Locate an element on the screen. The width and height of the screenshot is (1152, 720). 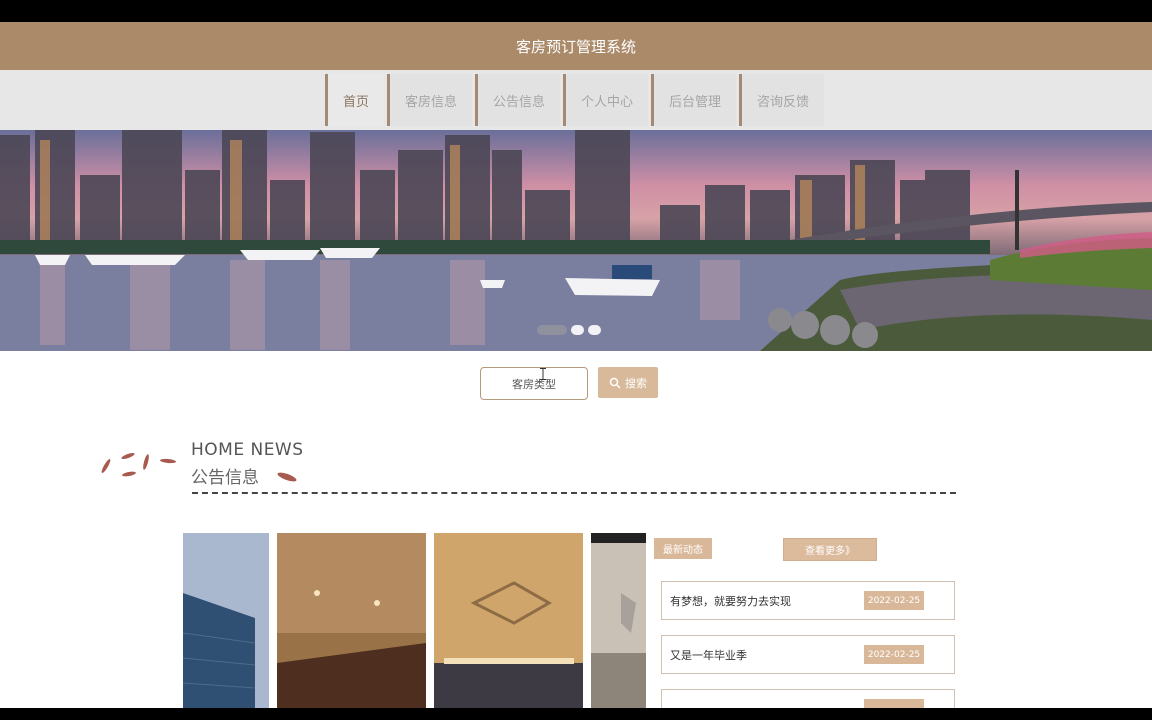
nav-item-rooms: 客房信息 is located at coordinates (429, 100).